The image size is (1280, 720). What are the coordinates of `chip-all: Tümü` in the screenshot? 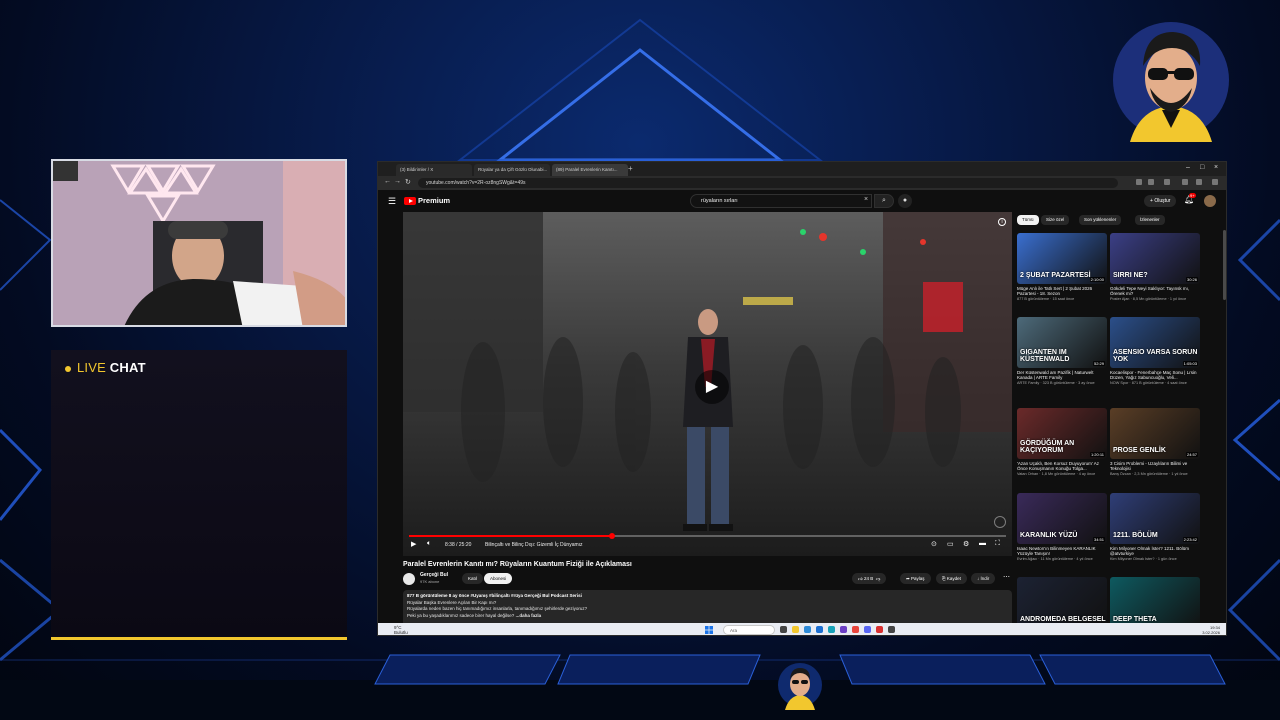 It's located at (1028, 220).